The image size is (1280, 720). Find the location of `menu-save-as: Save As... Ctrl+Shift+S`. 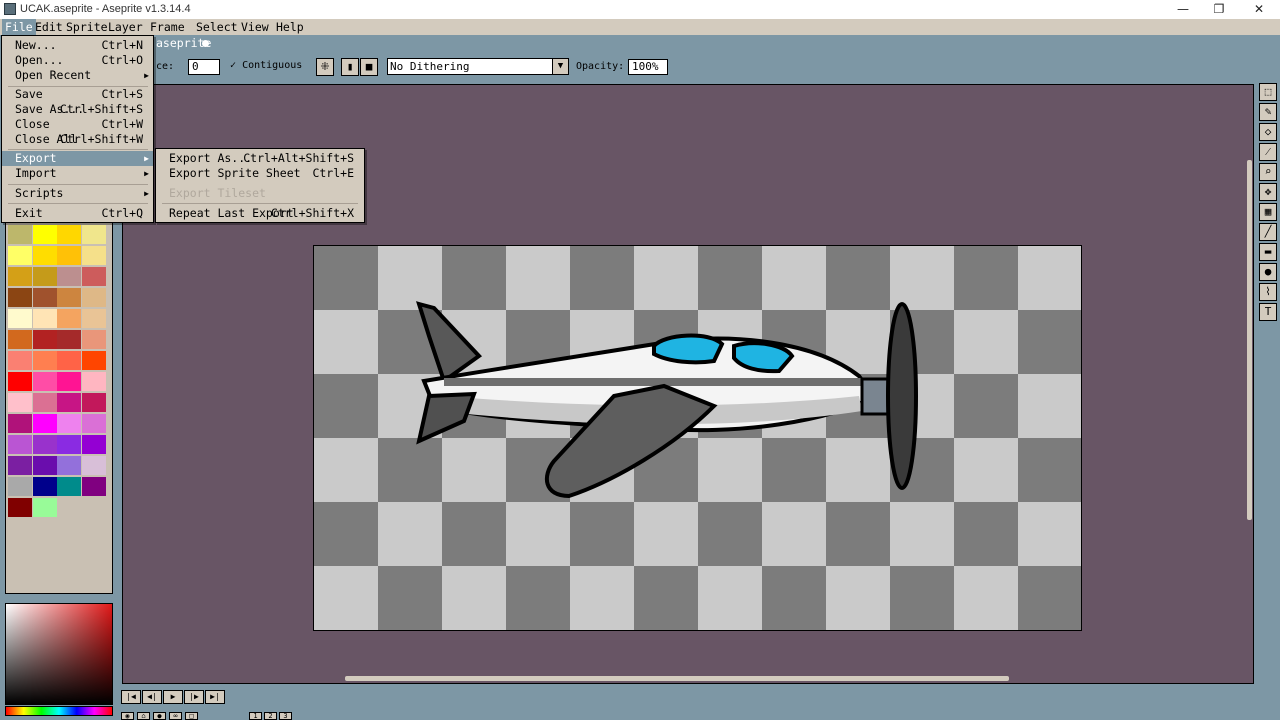

menu-save-as: Save As... Ctrl+Shift+S is located at coordinates (77, 109).